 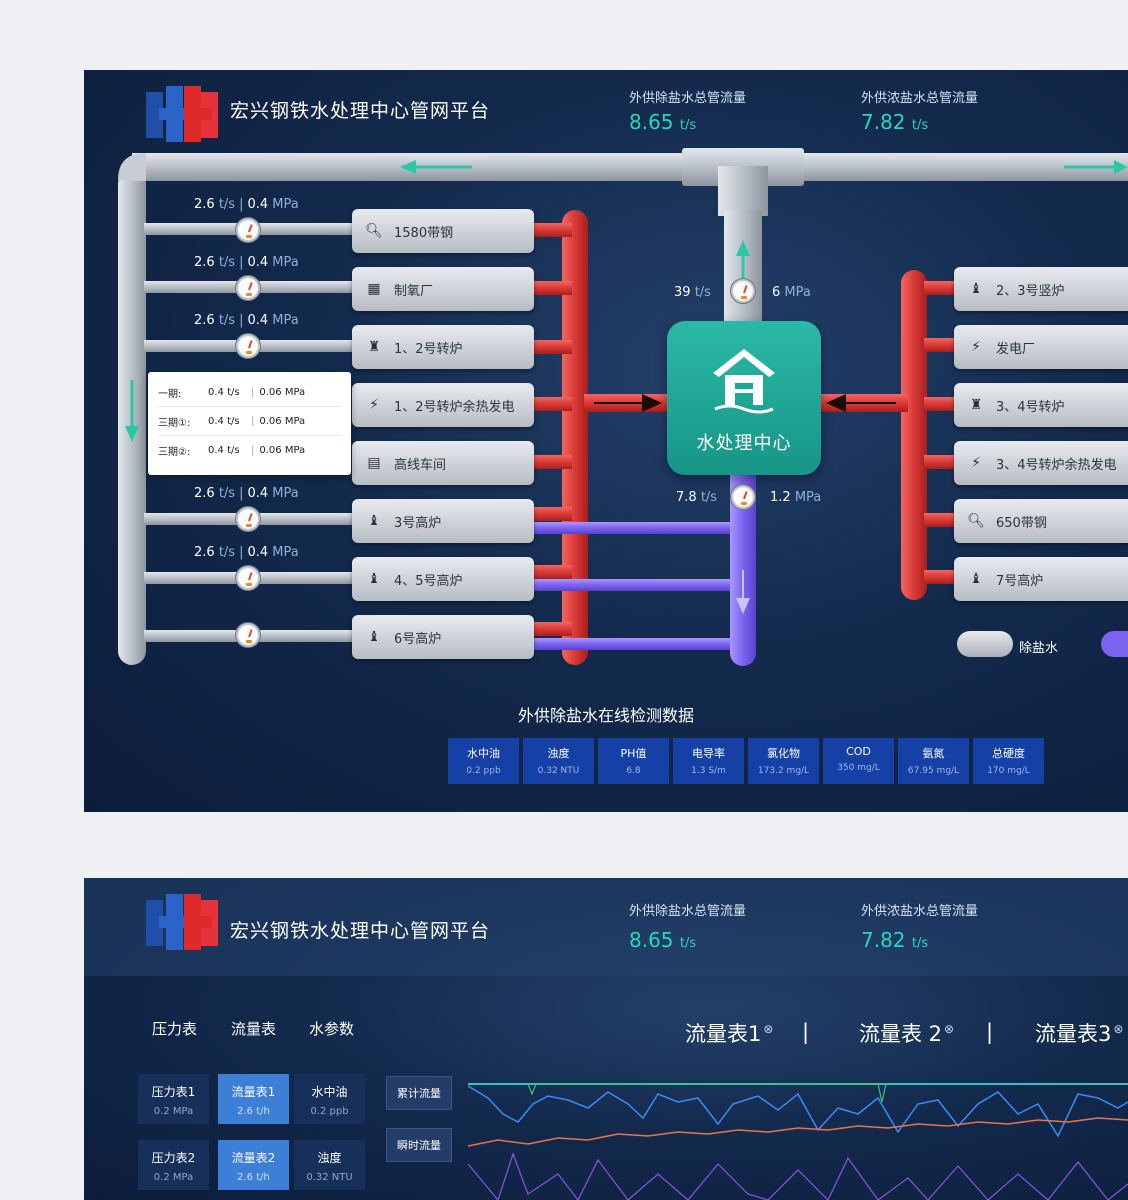 I want to click on meter-cell-pressure-1: 压力表1 0.2 MPa, so click(x=173, y=1099).